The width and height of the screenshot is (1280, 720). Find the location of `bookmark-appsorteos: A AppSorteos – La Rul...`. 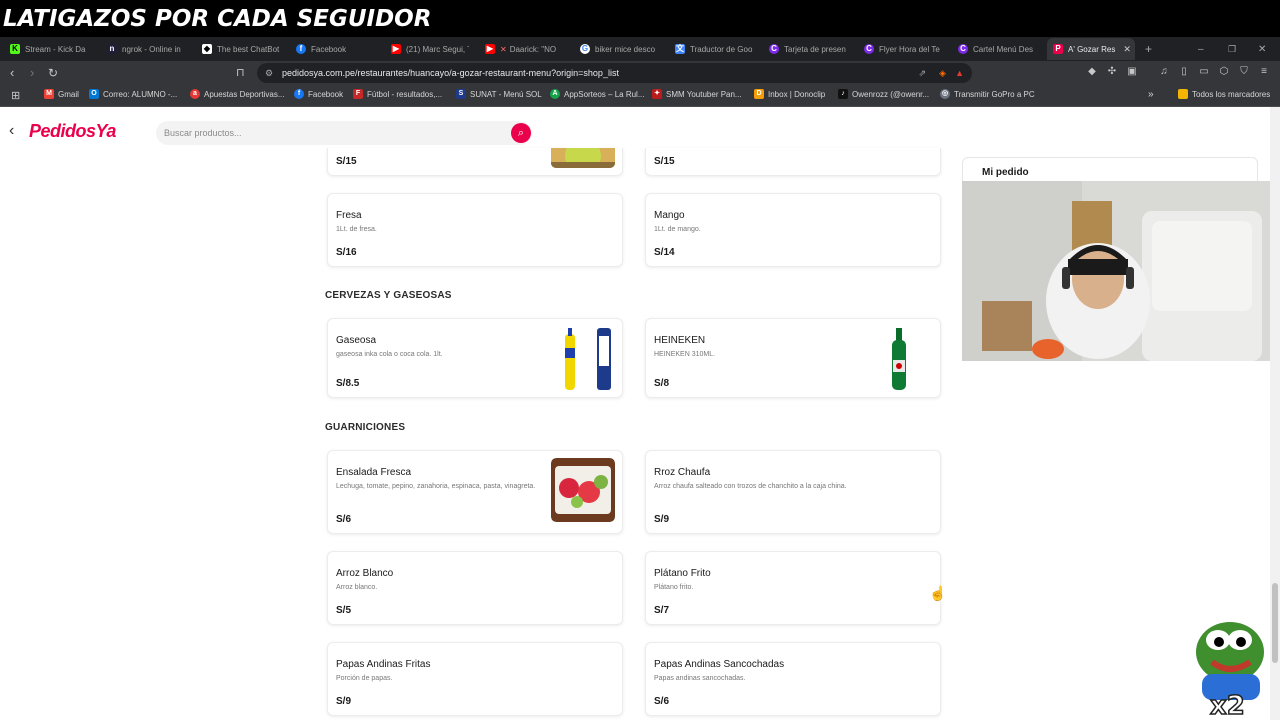

bookmark-appsorteos: A AppSorteos – La Rul... is located at coordinates (597, 94).